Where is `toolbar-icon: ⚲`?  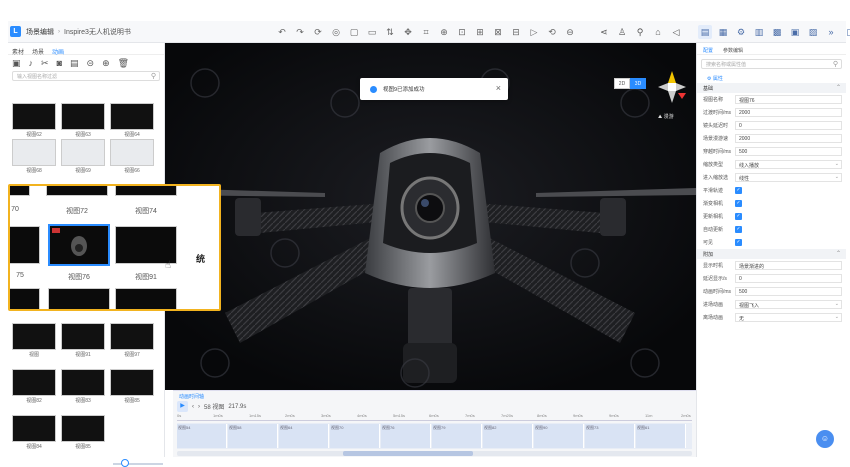 toolbar-icon: ⚲ is located at coordinates (640, 32).